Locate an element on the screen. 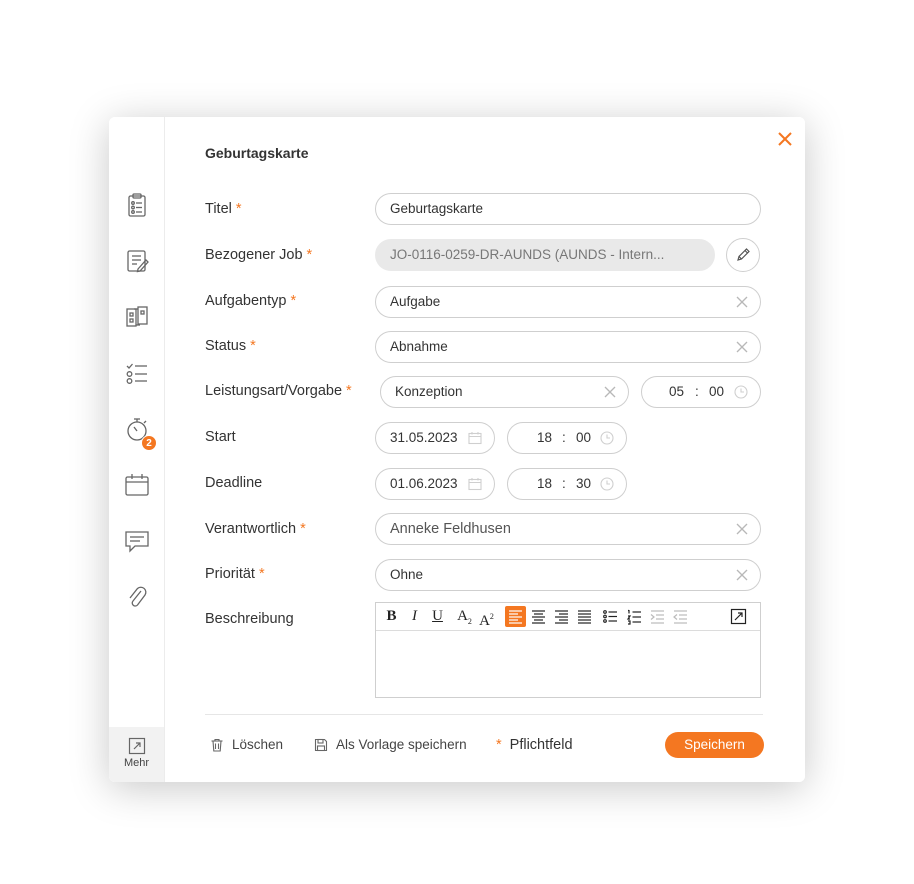  justify-button is located at coordinates (584, 616).